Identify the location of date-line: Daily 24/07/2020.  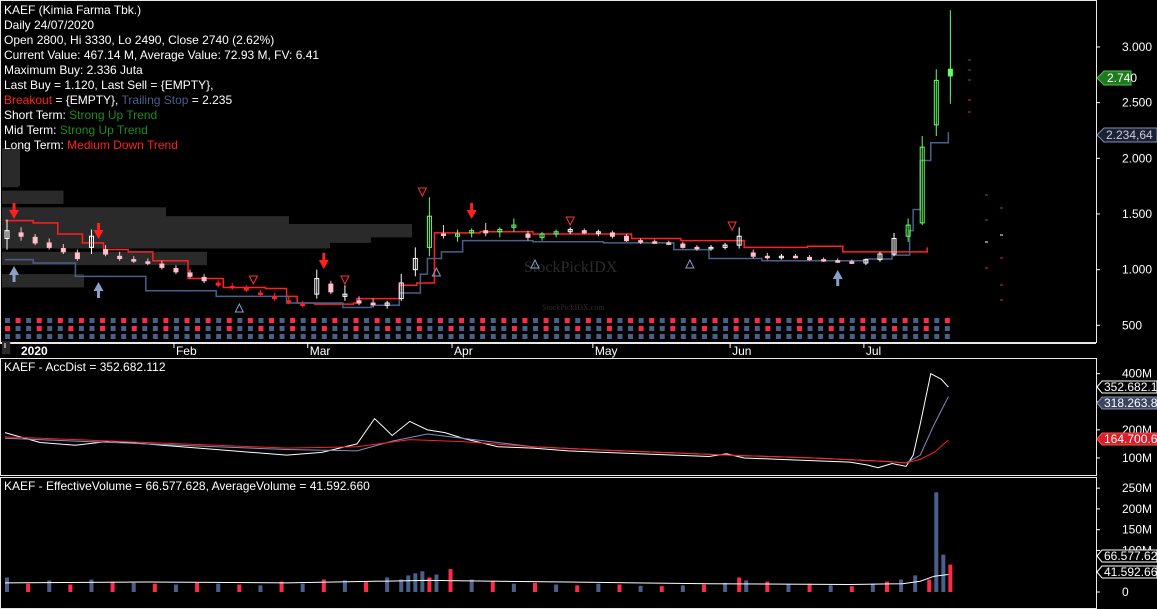
(49, 25).